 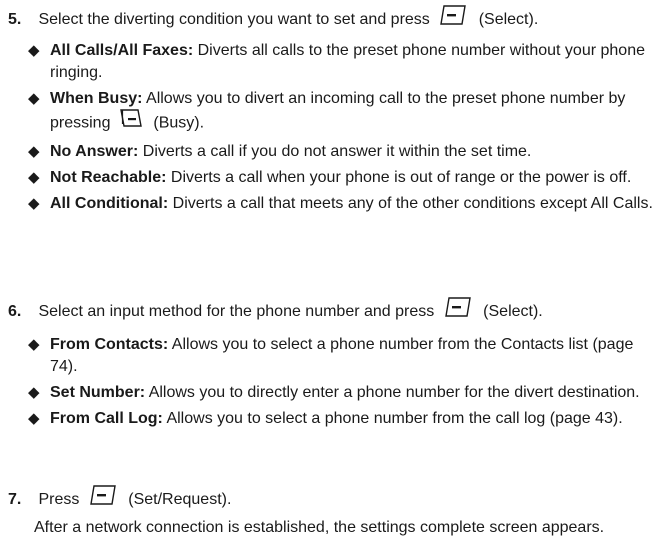 What do you see at coordinates (131, 121) in the screenshot?
I see `right-soft-key-icon` at bounding box center [131, 121].